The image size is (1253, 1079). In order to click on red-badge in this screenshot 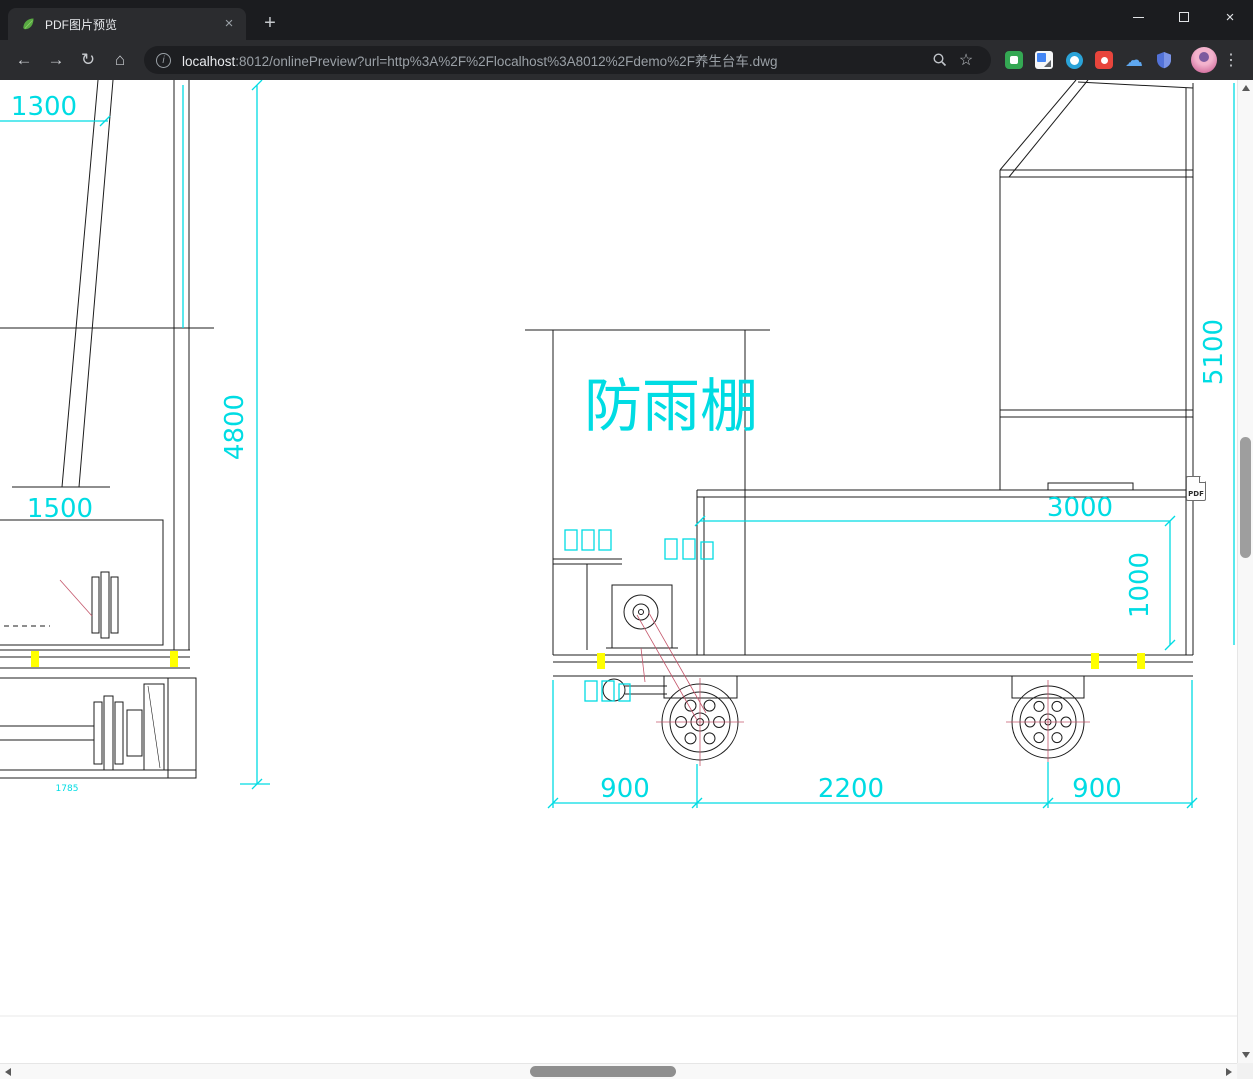, I will do `click(1104, 60)`.